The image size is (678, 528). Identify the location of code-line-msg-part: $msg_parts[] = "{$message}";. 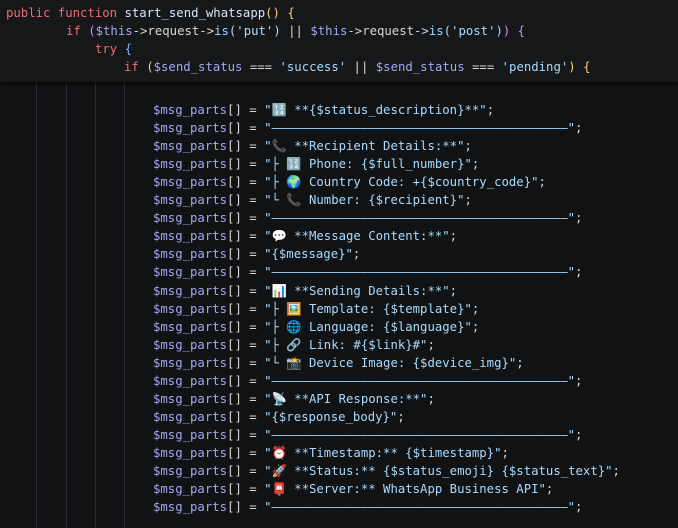
(256, 254).